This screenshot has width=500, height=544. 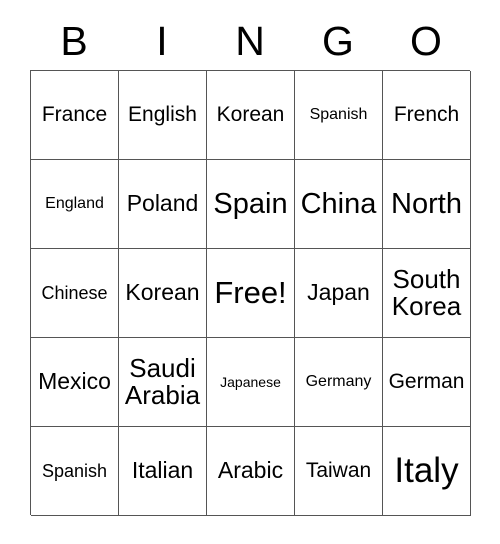 I want to click on bingo-cell-label: North, so click(x=426, y=203).